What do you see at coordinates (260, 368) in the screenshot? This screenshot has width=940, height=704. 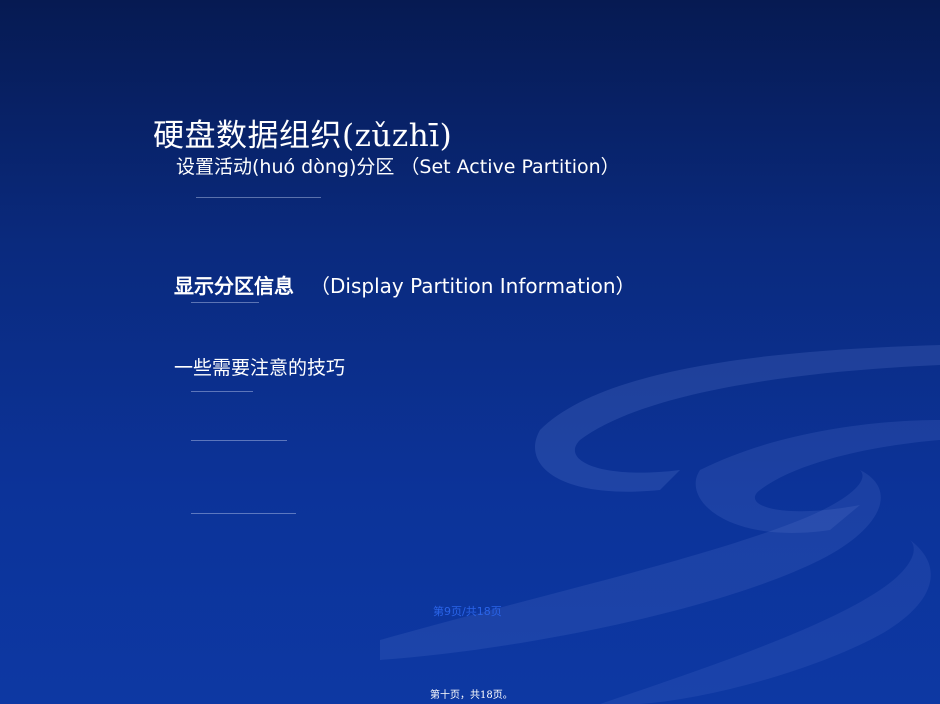 I see `tips-heading: 一些需要注意的技巧` at bounding box center [260, 368].